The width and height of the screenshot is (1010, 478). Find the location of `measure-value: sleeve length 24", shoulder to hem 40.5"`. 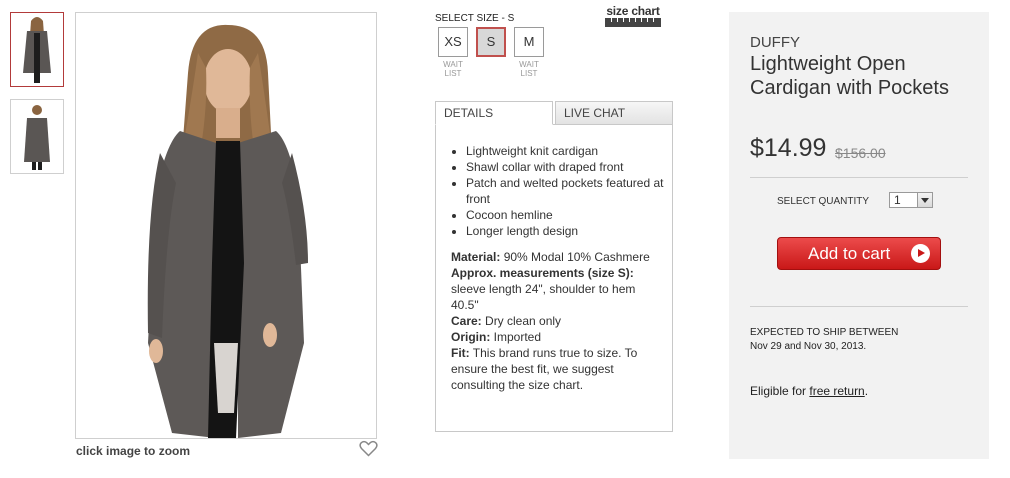

measure-value: sleeve length 24", shoulder to hem 40.5" is located at coordinates (543, 297).